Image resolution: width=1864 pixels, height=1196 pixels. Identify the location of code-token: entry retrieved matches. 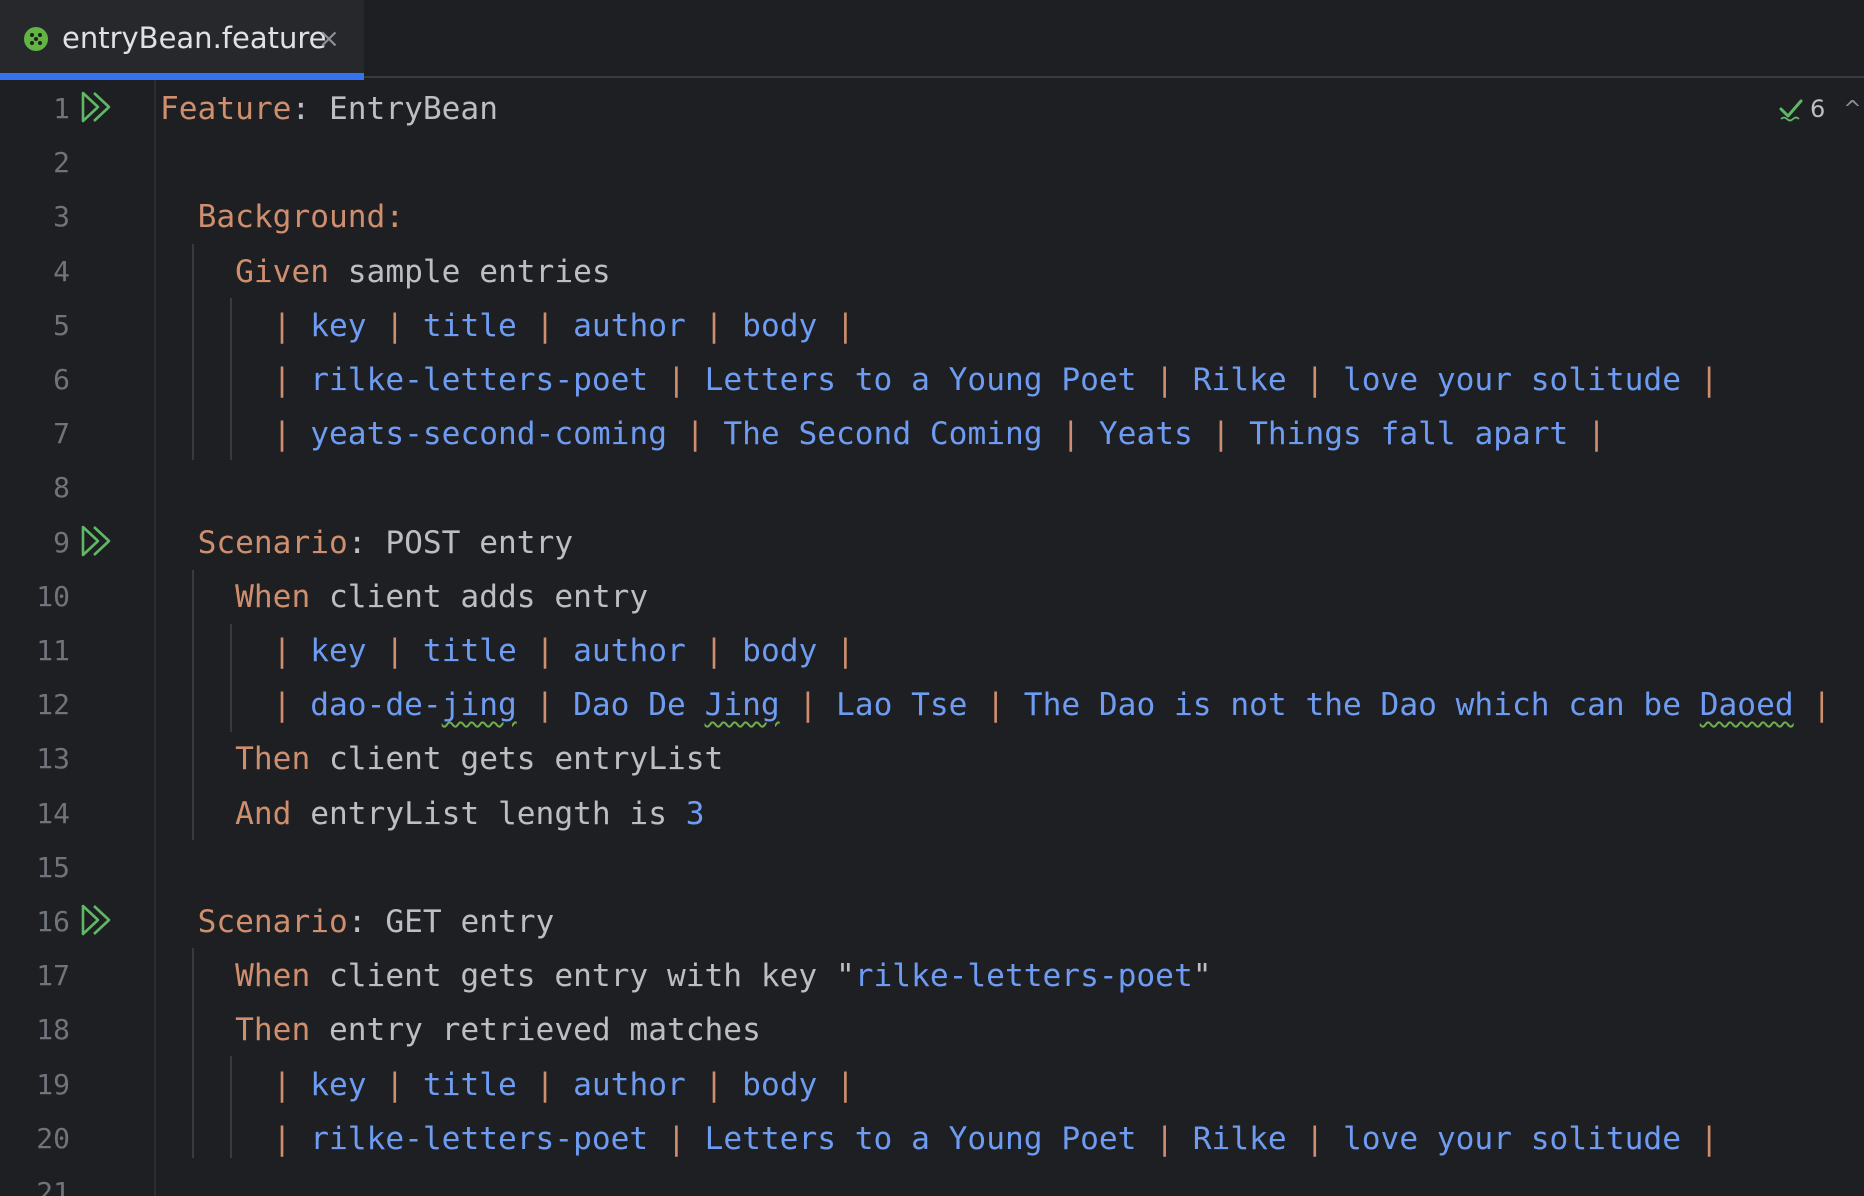
(535, 1030).